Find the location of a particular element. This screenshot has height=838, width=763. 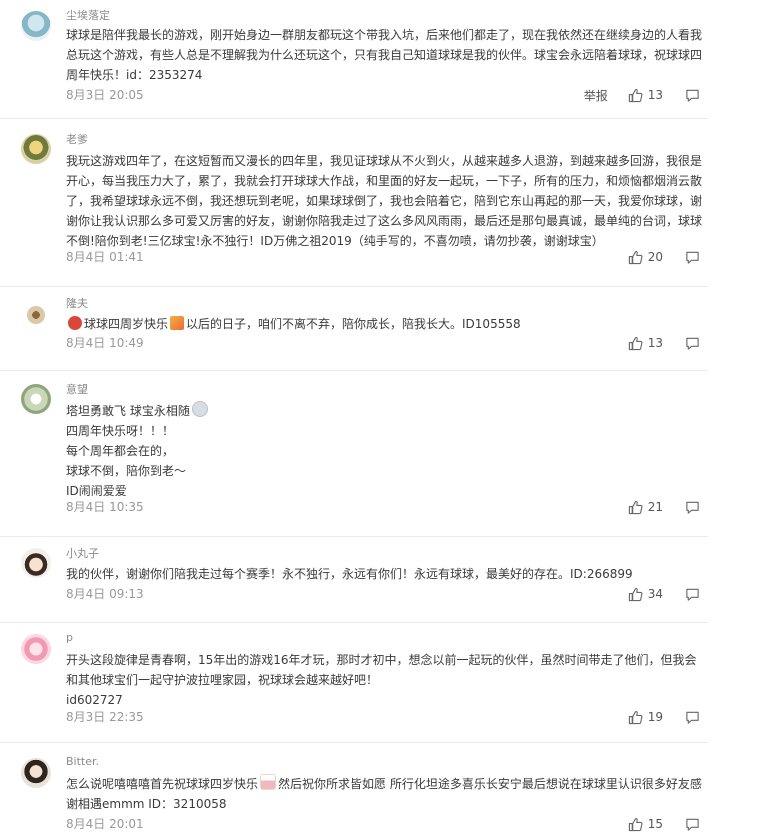

like-button: 21 is located at coordinates (645, 507).